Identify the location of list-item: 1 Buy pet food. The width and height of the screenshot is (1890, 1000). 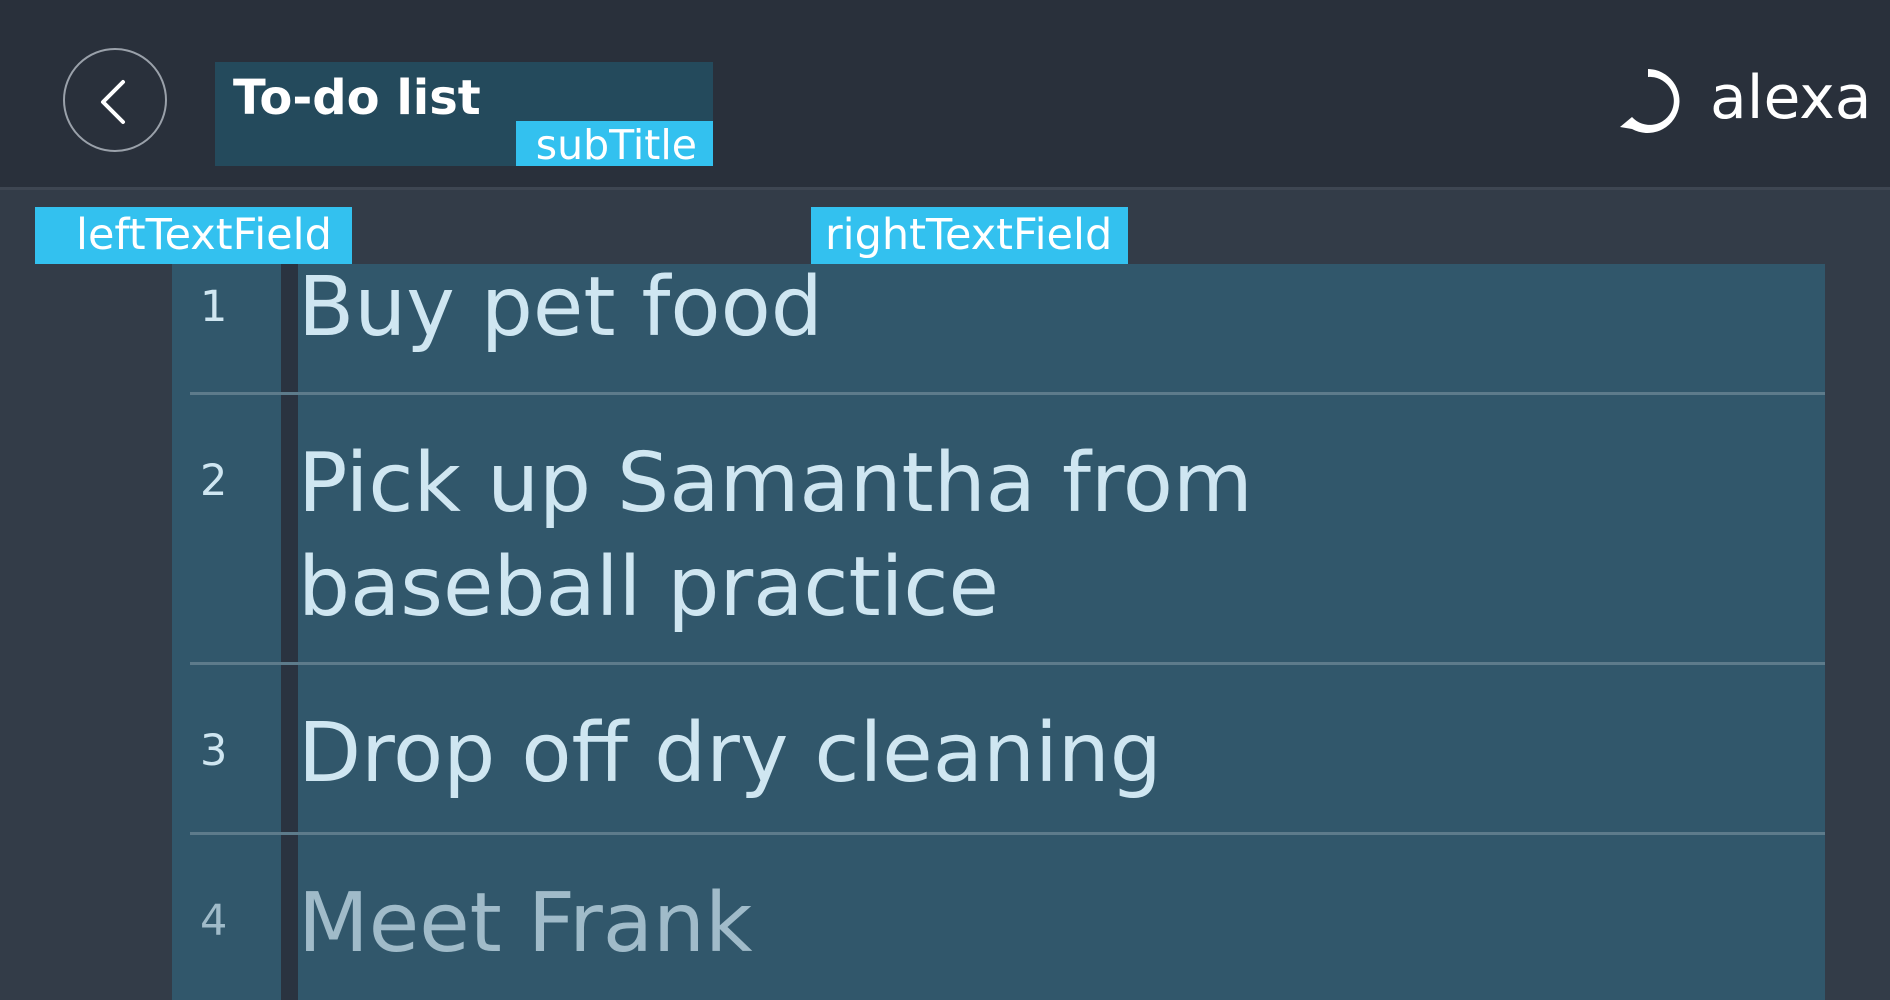
(998, 329).